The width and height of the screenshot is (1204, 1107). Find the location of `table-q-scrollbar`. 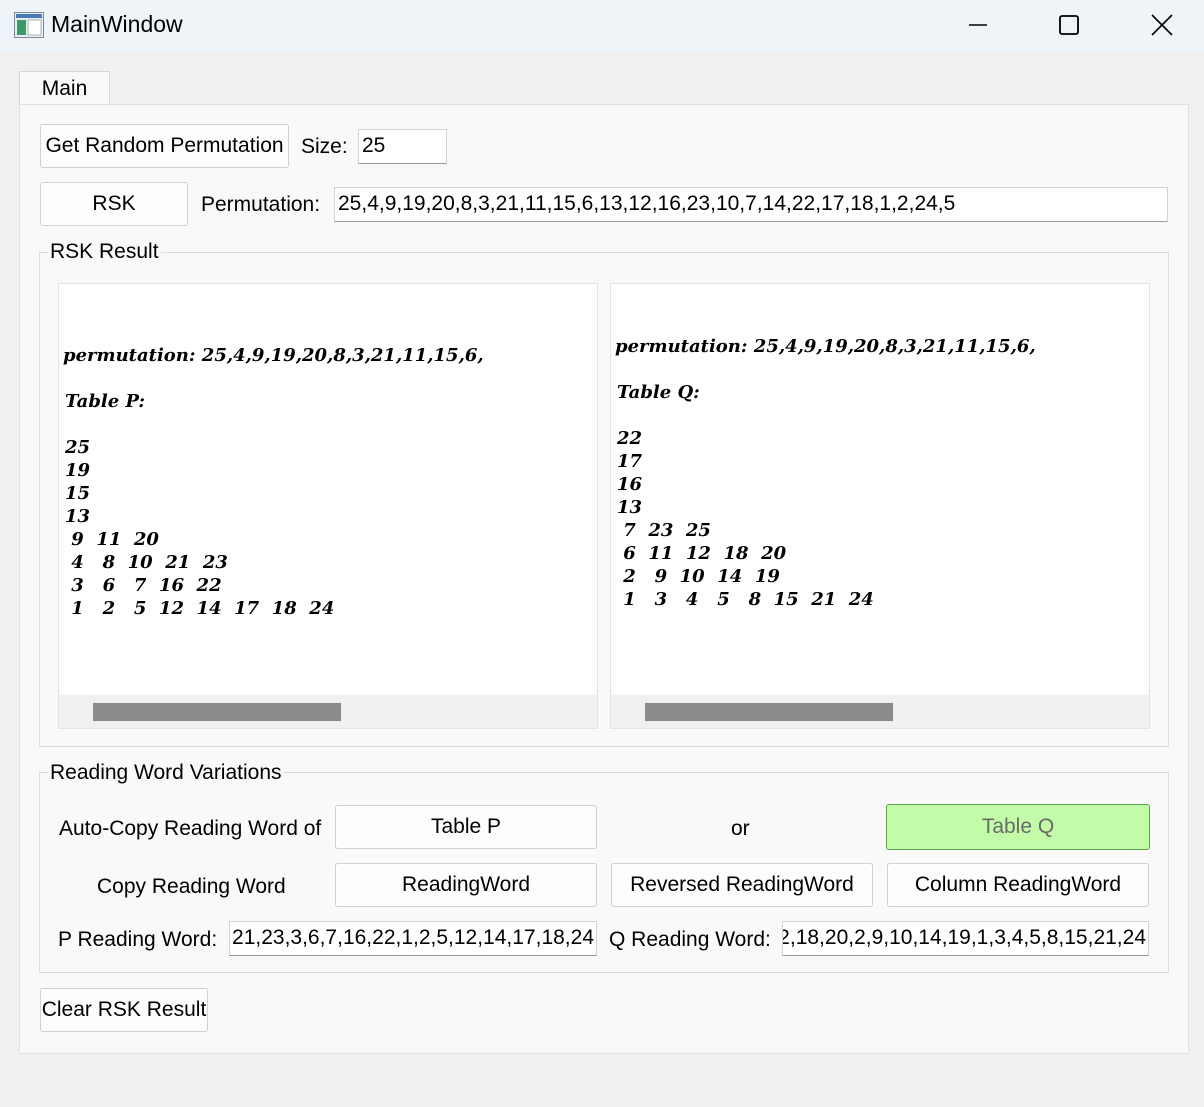

table-q-scrollbar is located at coordinates (880, 711).